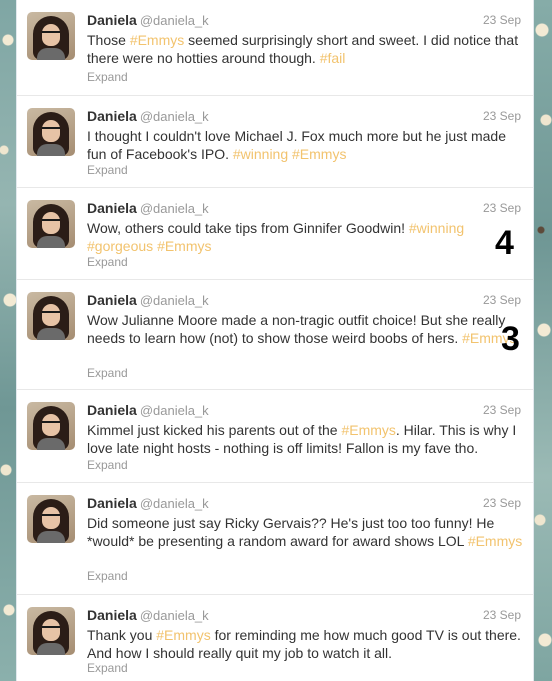  What do you see at coordinates (120, 246) in the screenshot?
I see `hashtag-link: #gorgeous` at bounding box center [120, 246].